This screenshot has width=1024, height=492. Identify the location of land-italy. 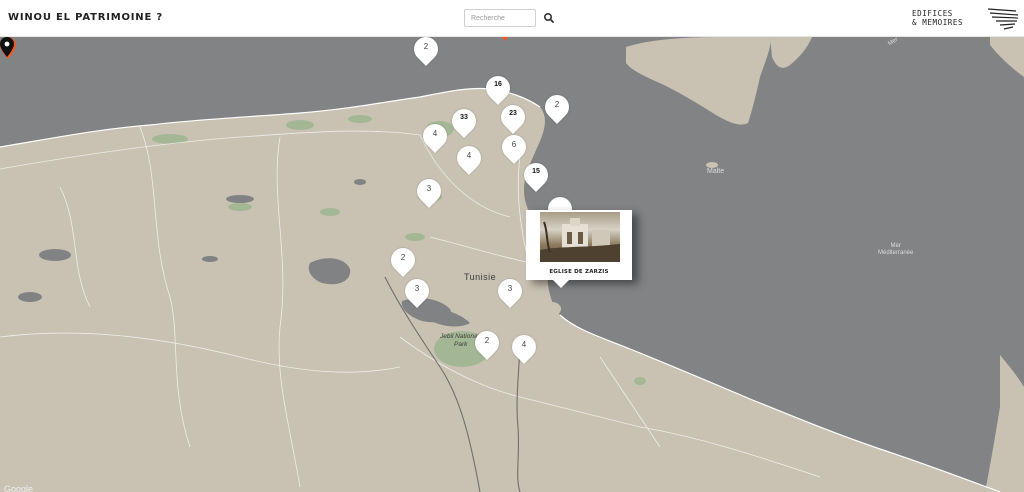
(791, 52).